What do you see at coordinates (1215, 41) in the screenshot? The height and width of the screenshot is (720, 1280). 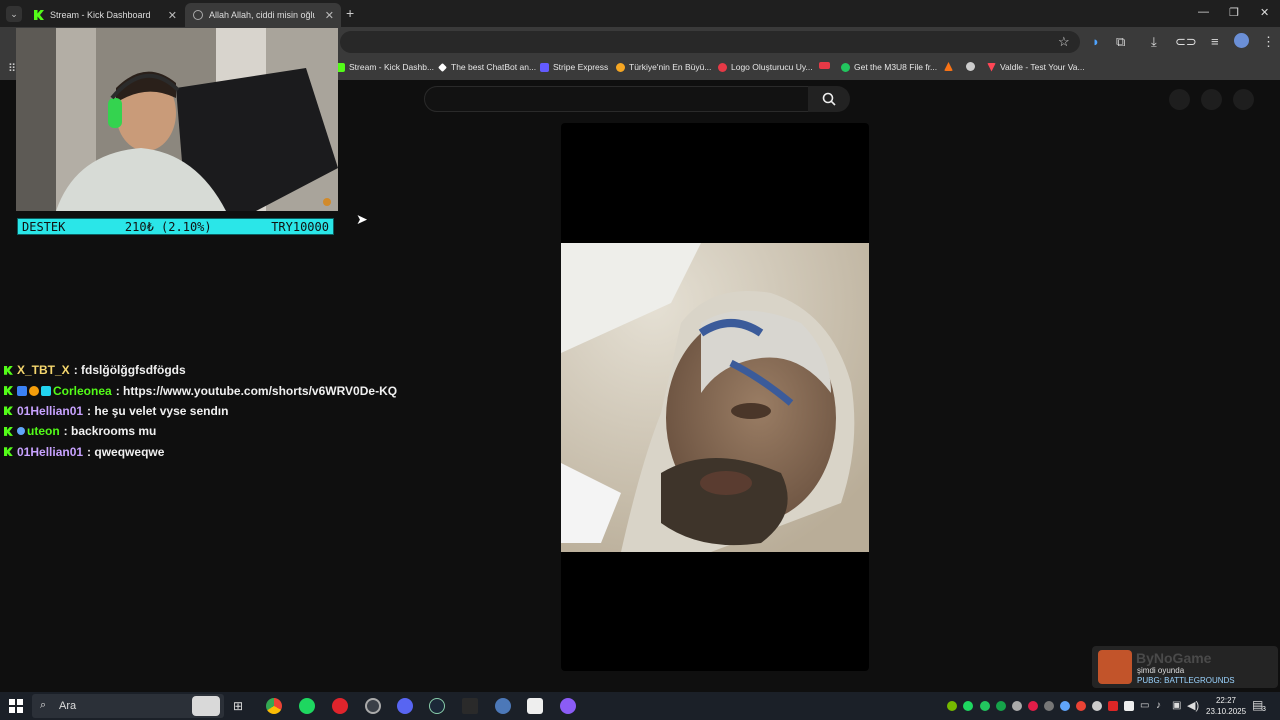 I see `media-control-icon: ≡` at bounding box center [1215, 41].